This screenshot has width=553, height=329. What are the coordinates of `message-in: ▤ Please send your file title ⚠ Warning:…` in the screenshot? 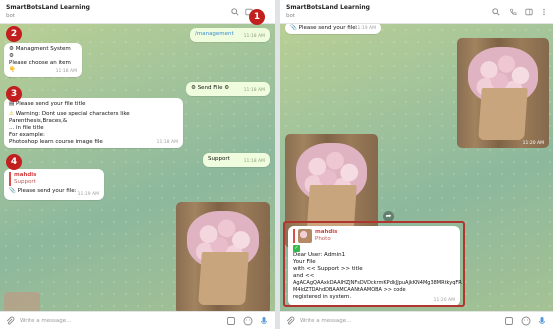 It's located at (93, 123).